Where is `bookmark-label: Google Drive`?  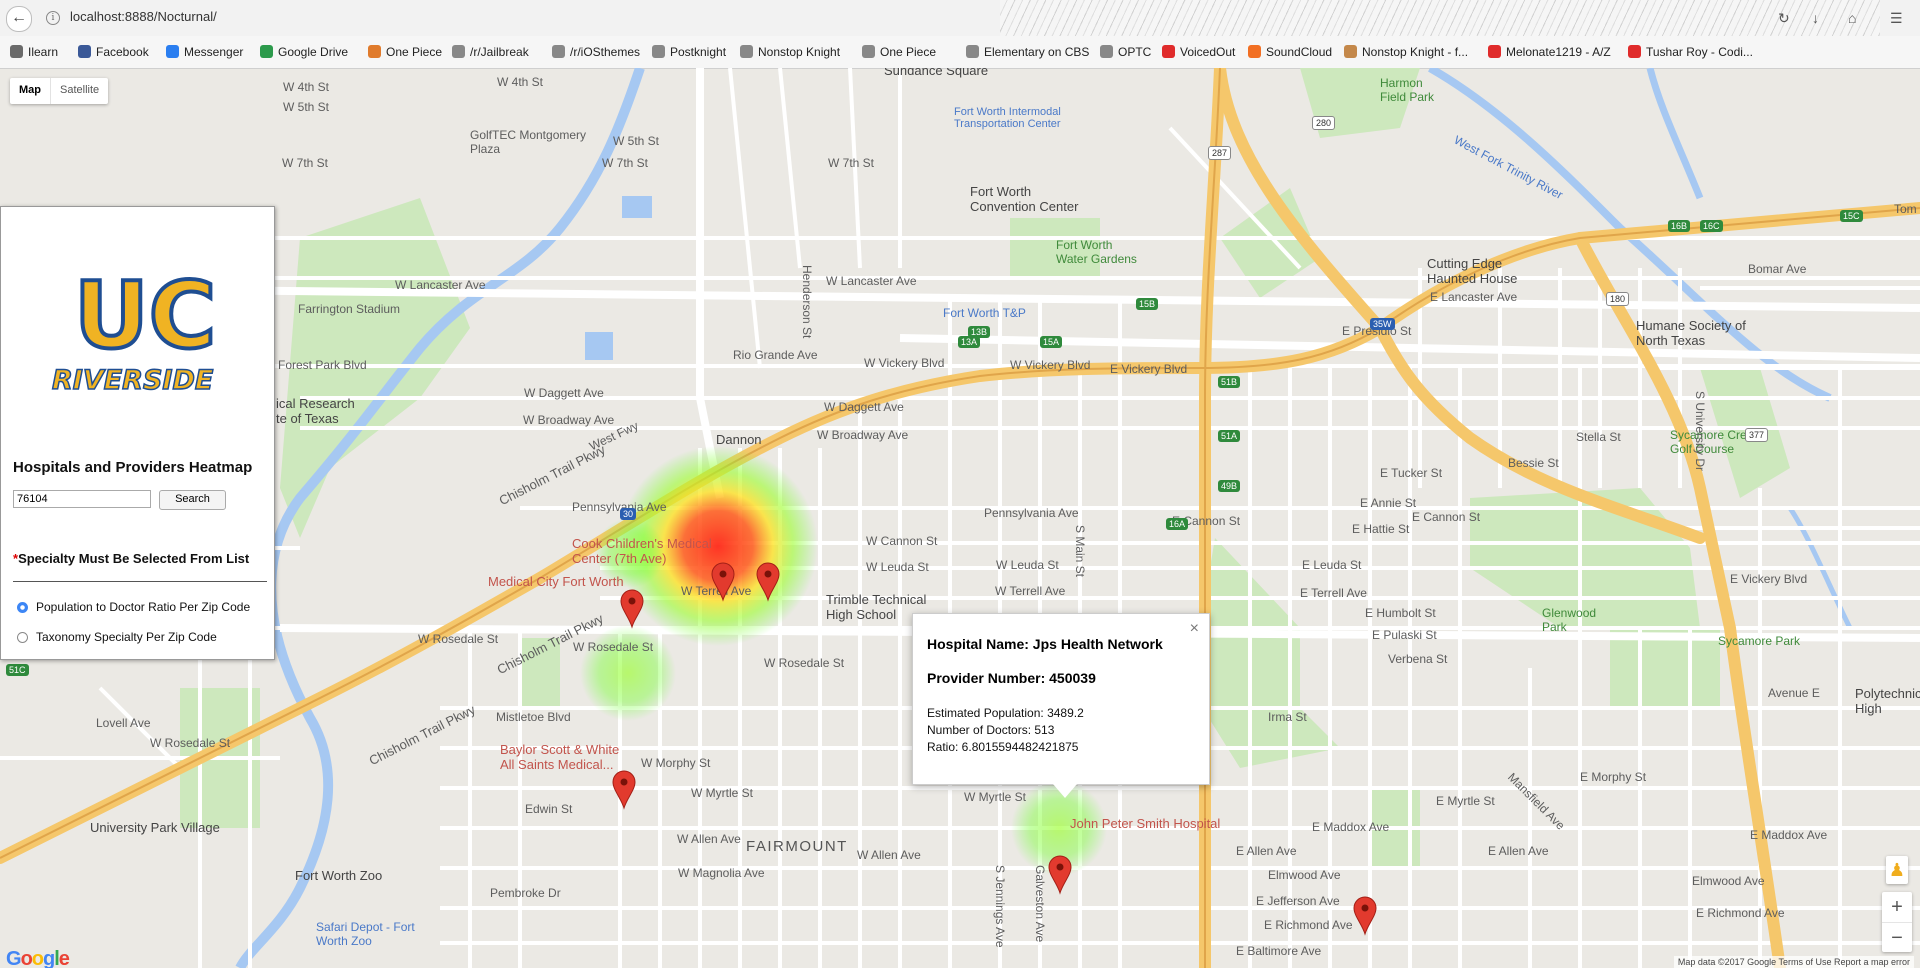 bookmark-label: Google Drive is located at coordinates (313, 52).